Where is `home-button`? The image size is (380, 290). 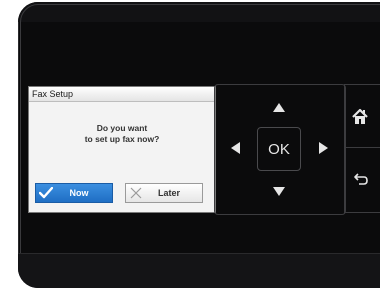 home-button is located at coordinates (362, 116).